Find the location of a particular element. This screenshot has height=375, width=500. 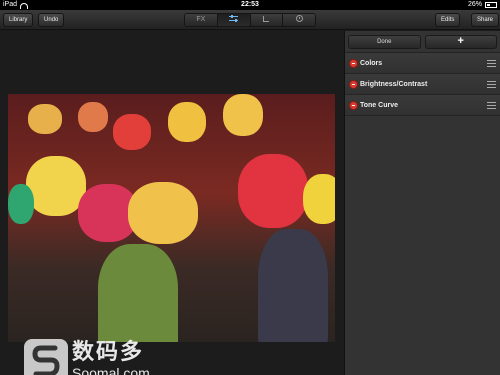

adjustment-row-colors: Colors is located at coordinates (422, 63).